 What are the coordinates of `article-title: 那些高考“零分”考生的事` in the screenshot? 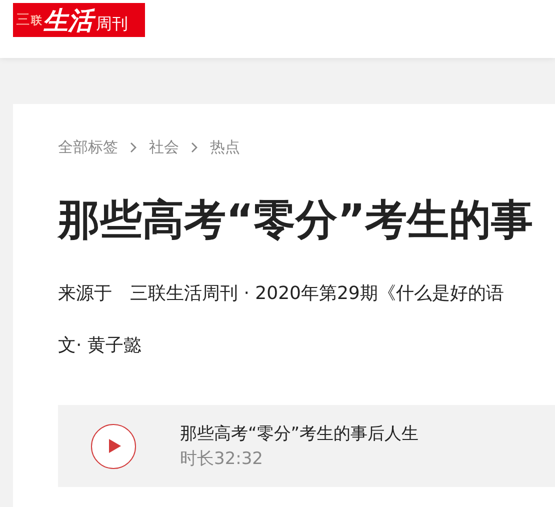 It's located at (296, 220).